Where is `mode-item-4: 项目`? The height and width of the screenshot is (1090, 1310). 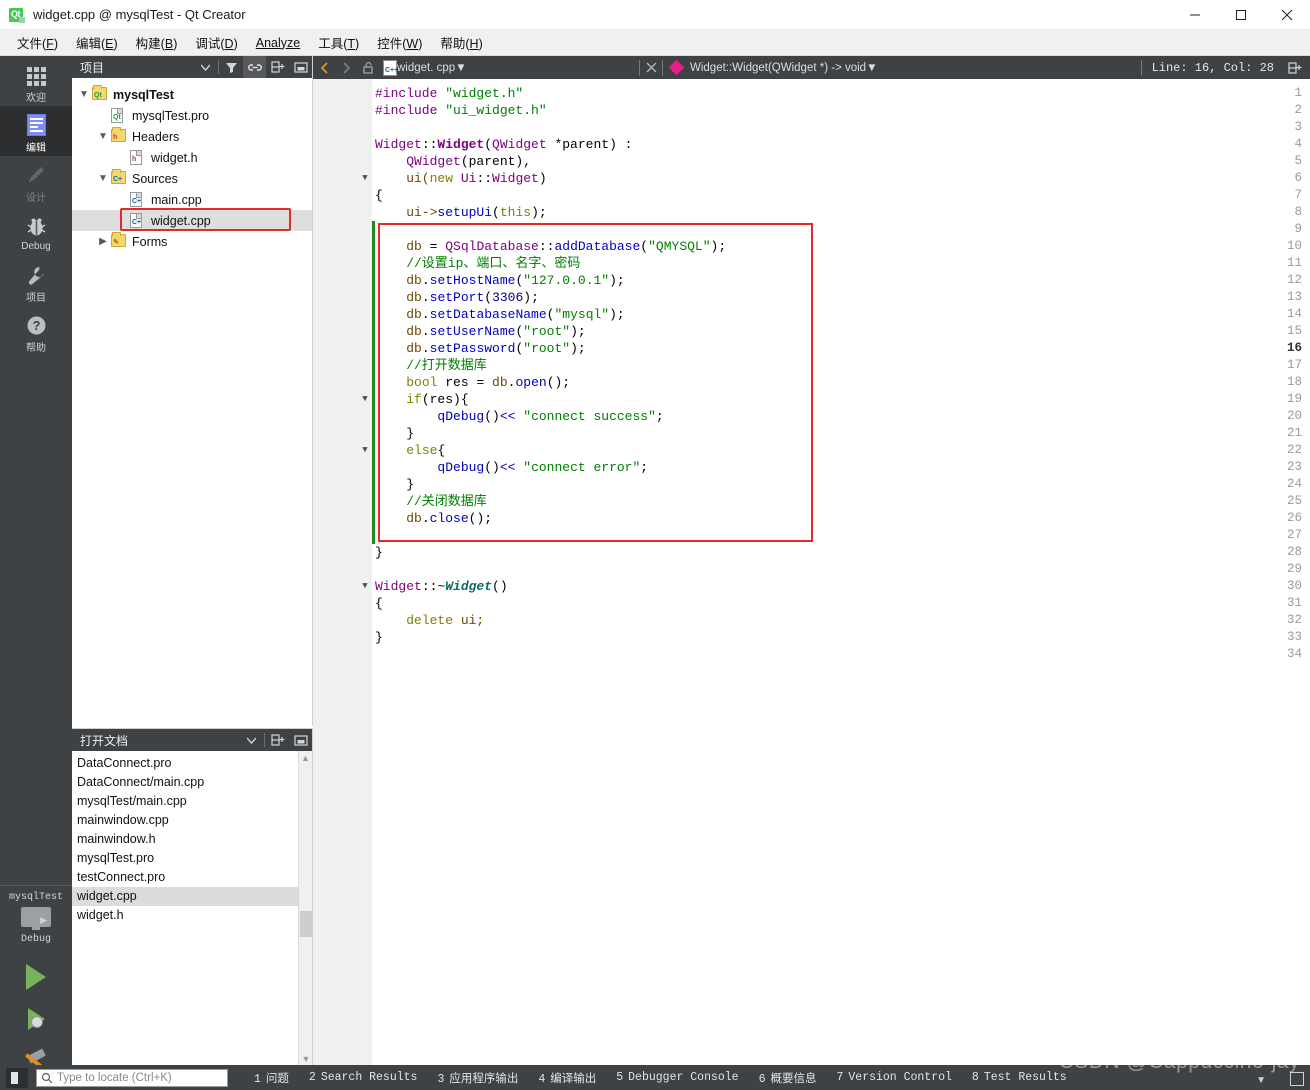
mode-item-4: 项目 is located at coordinates (36, 281).